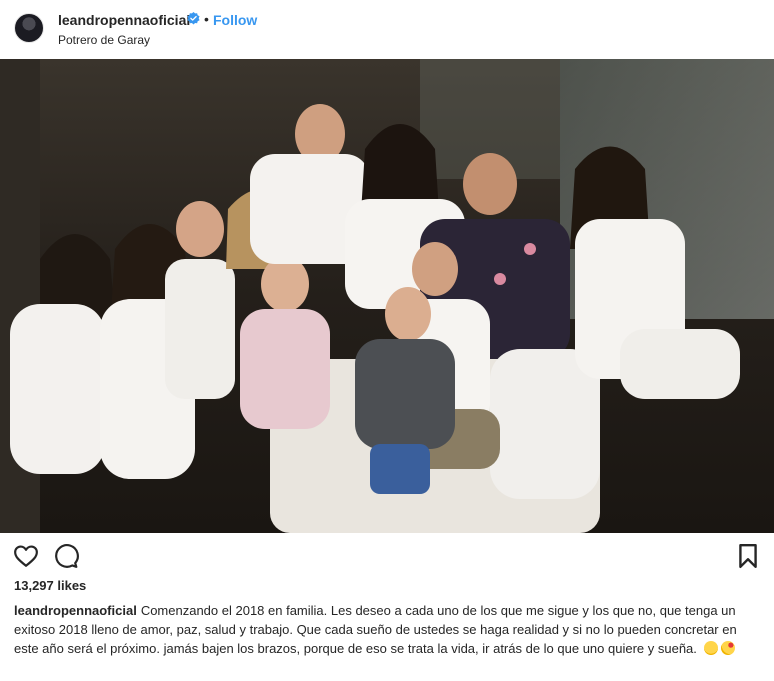 This screenshot has width=774, height=681. What do you see at coordinates (748, 556) in the screenshot?
I see `bookmark-icon` at bounding box center [748, 556].